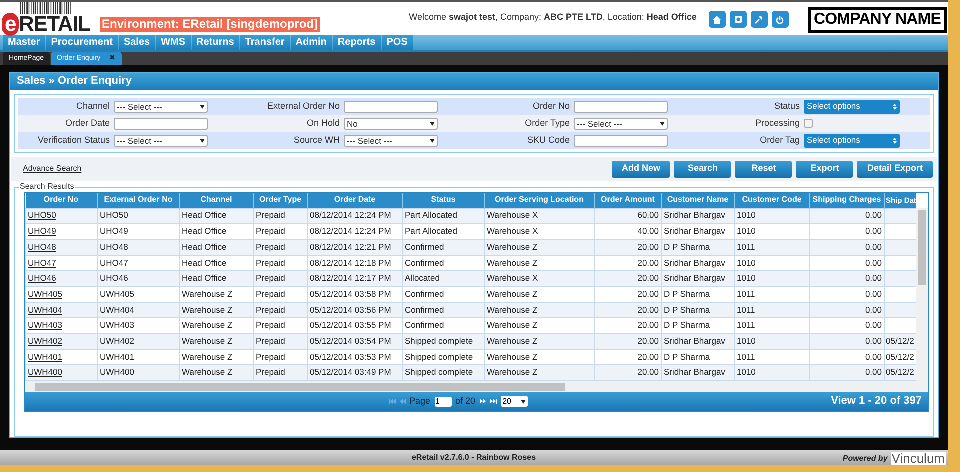 The height and width of the screenshot is (472, 960). What do you see at coordinates (139, 200) in the screenshot?
I see `column-header: External Order No` at bounding box center [139, 200].